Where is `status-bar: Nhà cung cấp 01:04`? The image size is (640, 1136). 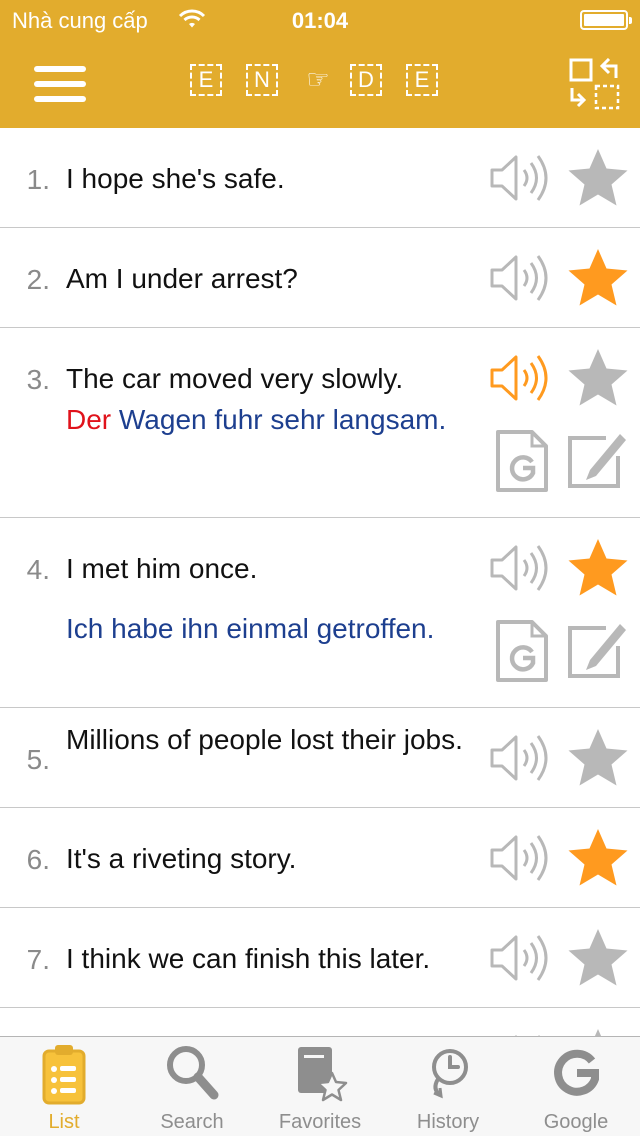 status-bar: Nhà cung cấp 01:04 is located at coordinates (320, 20).